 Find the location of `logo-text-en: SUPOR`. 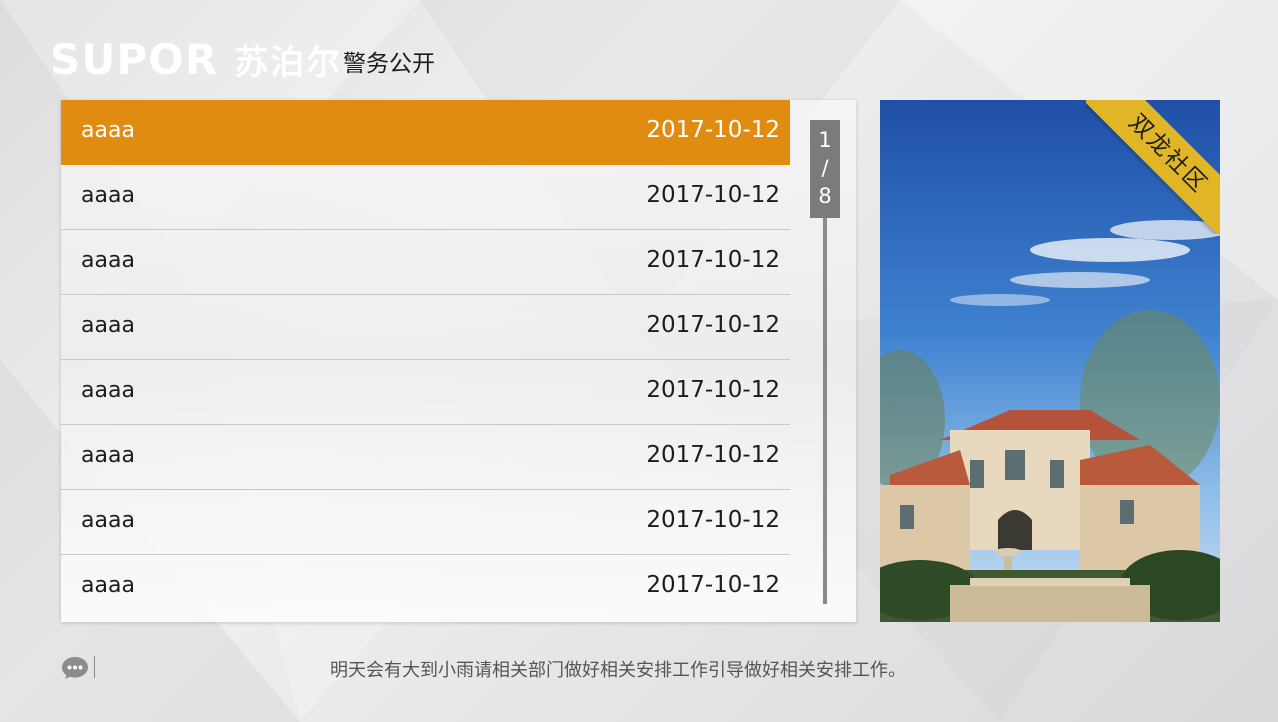

logo-text-en: SUPOR is located at coordinates (134, 59).